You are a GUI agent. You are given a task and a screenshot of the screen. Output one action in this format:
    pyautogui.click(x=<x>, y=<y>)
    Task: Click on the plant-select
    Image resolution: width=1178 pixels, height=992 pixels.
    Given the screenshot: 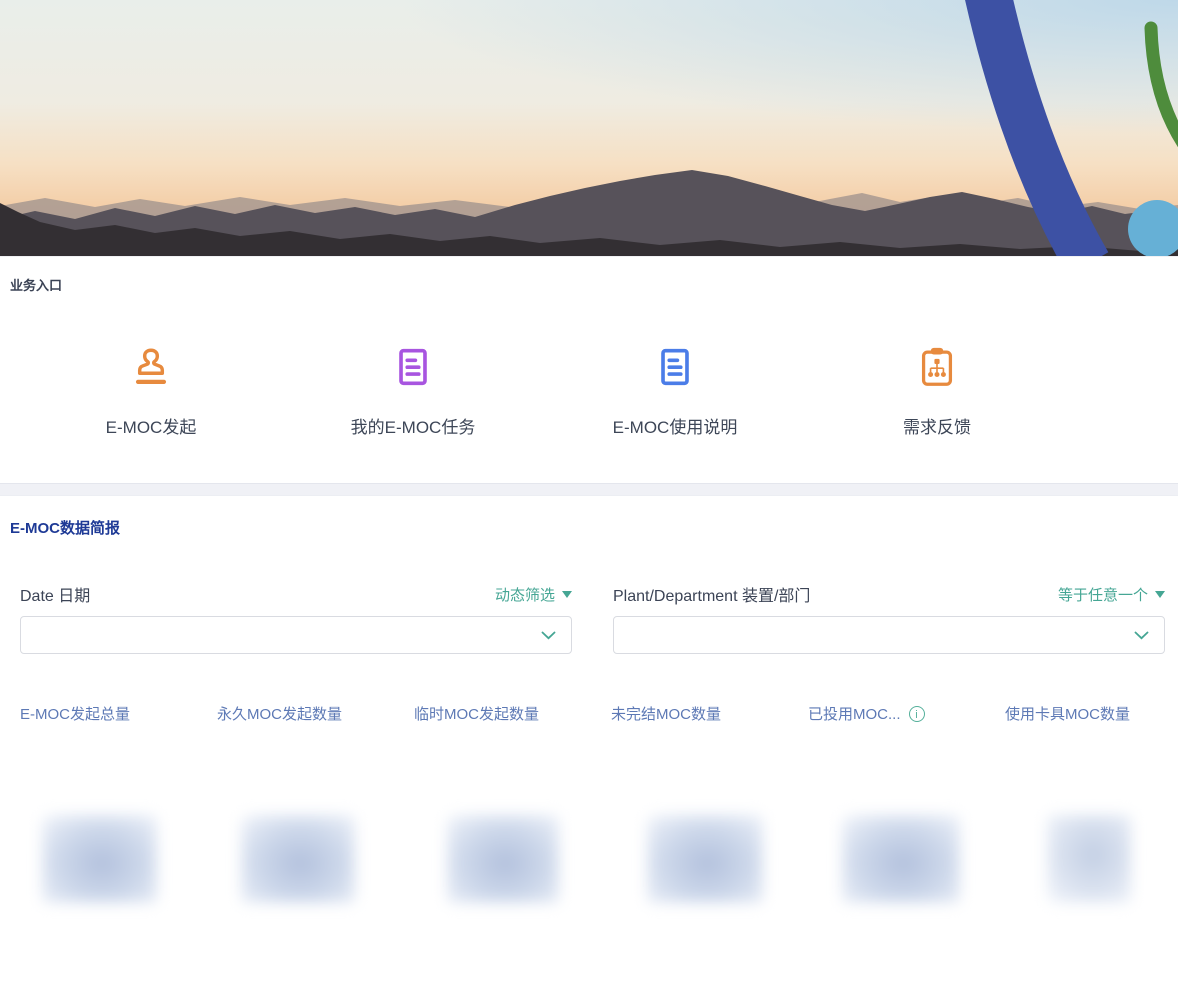 What is the action you would take?
    pyautogui.click(x=889, y=635)
    